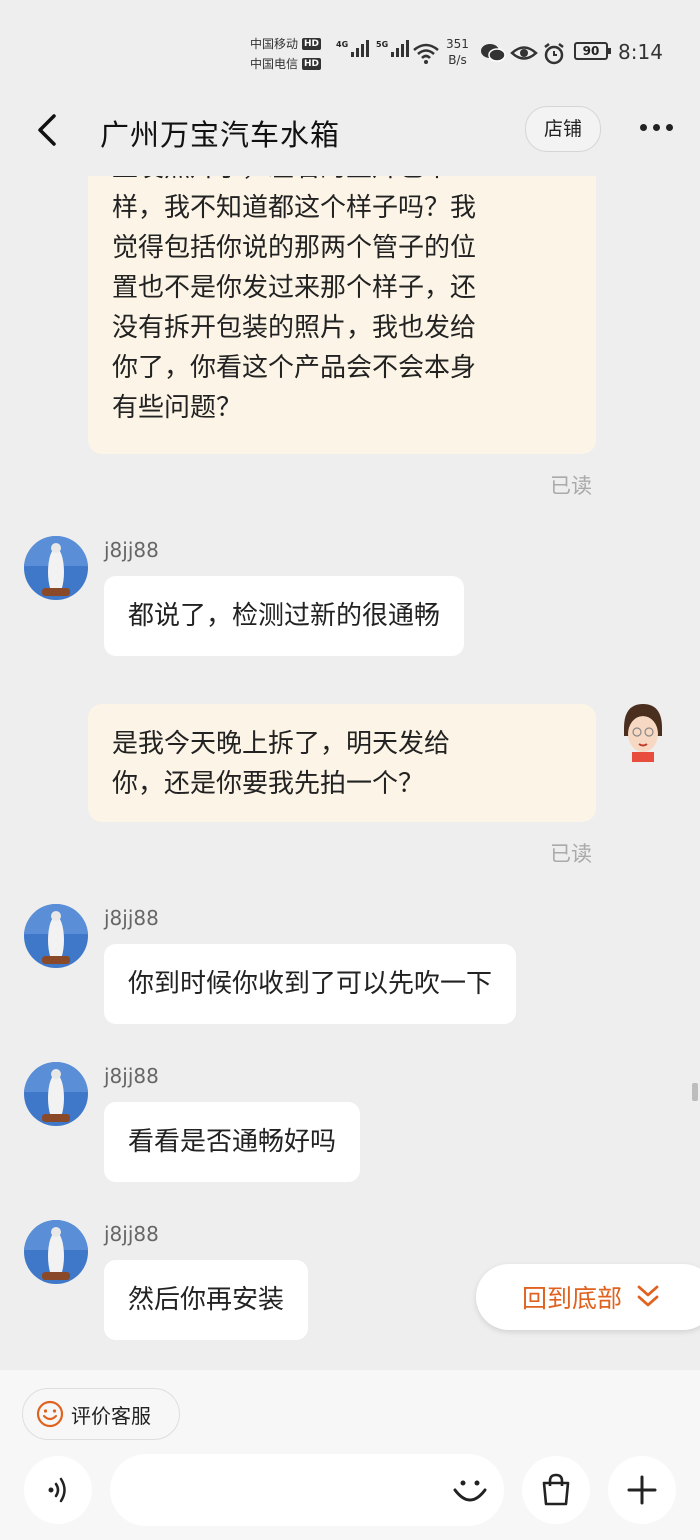 The height and width of the screenshot is (1540, 700). I want to click on wechat-icon, so click(493, 53).